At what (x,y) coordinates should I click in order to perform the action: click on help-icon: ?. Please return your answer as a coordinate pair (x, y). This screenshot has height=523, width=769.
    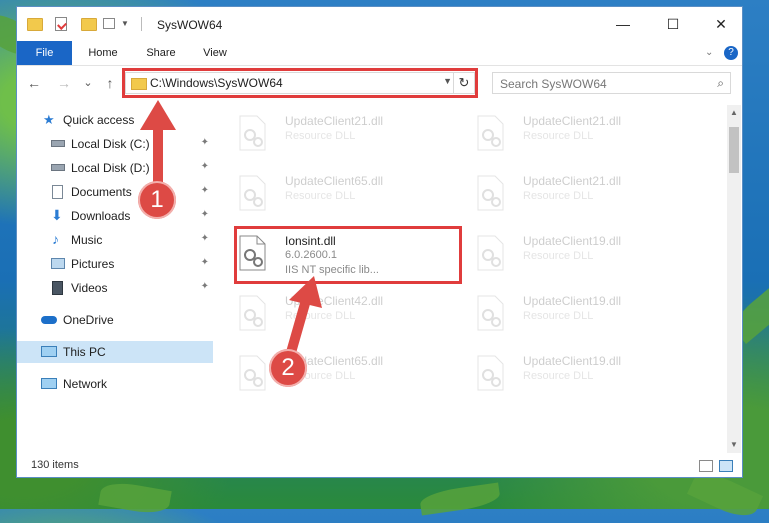
    Looking at the image, I should click on (731, 53).